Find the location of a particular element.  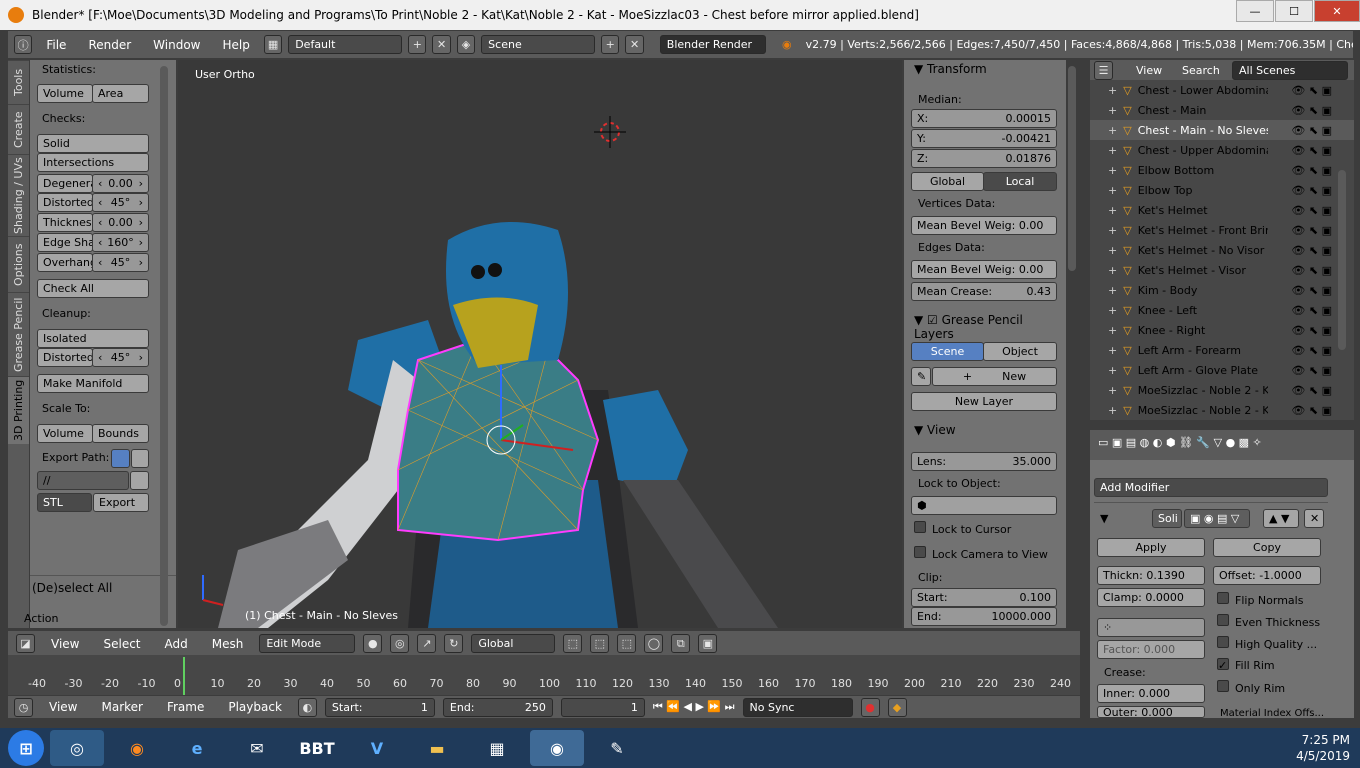

layout-selector: Default is located at coordinates (345, 44).